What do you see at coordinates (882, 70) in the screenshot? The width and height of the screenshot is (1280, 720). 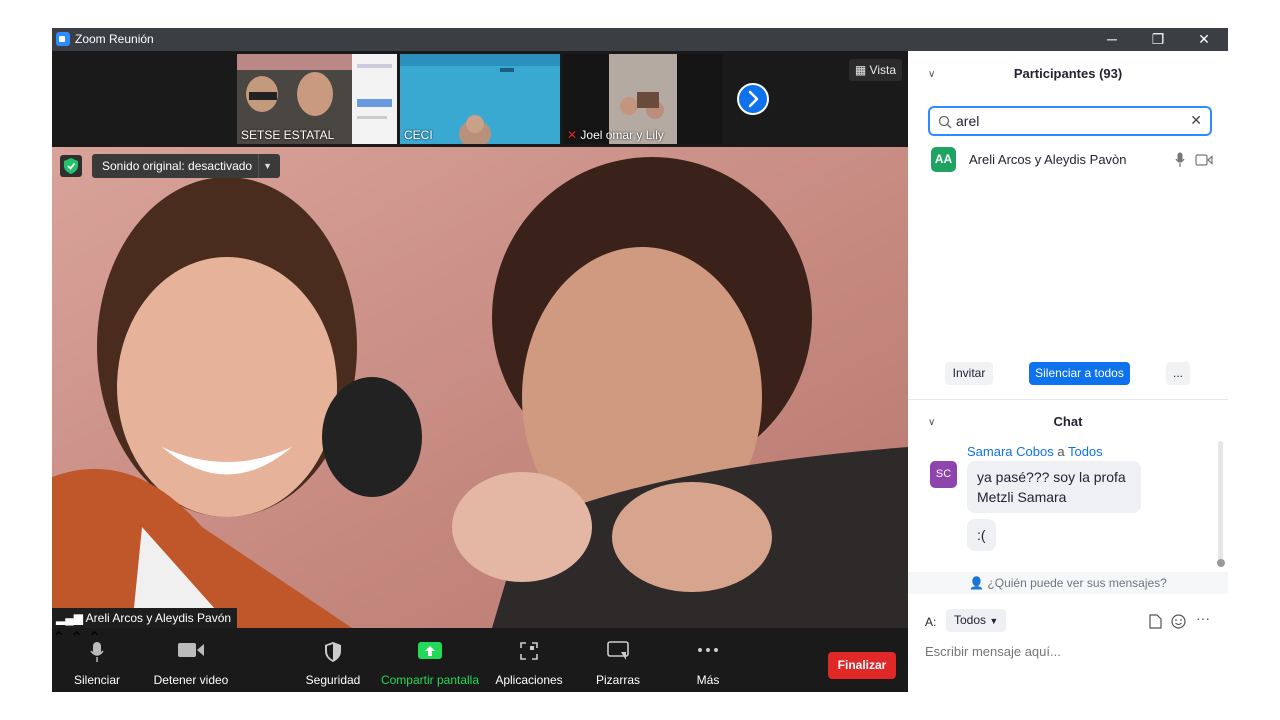 I see `view-button-label: Vista` at bounding box center [882, 70].